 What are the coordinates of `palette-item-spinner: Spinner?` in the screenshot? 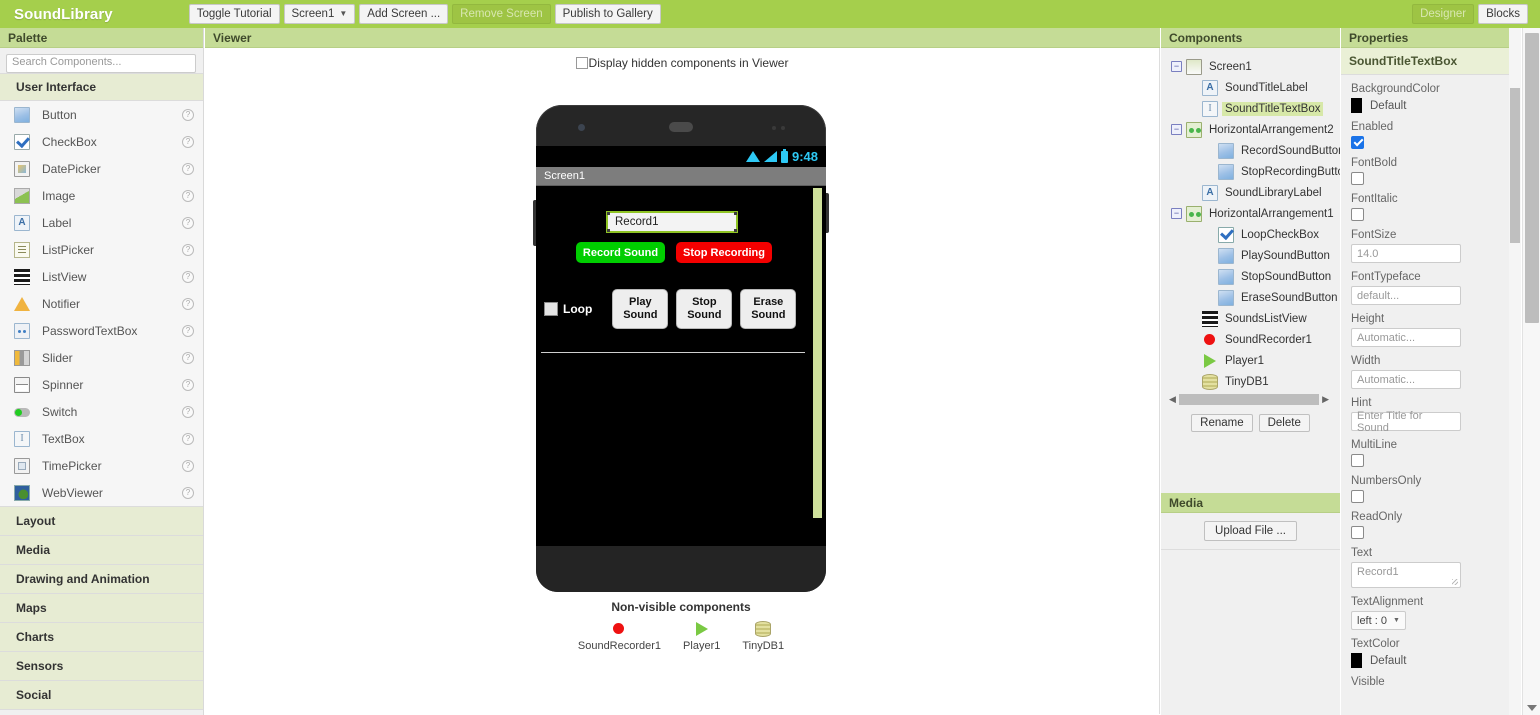 It's located at (101, 384).